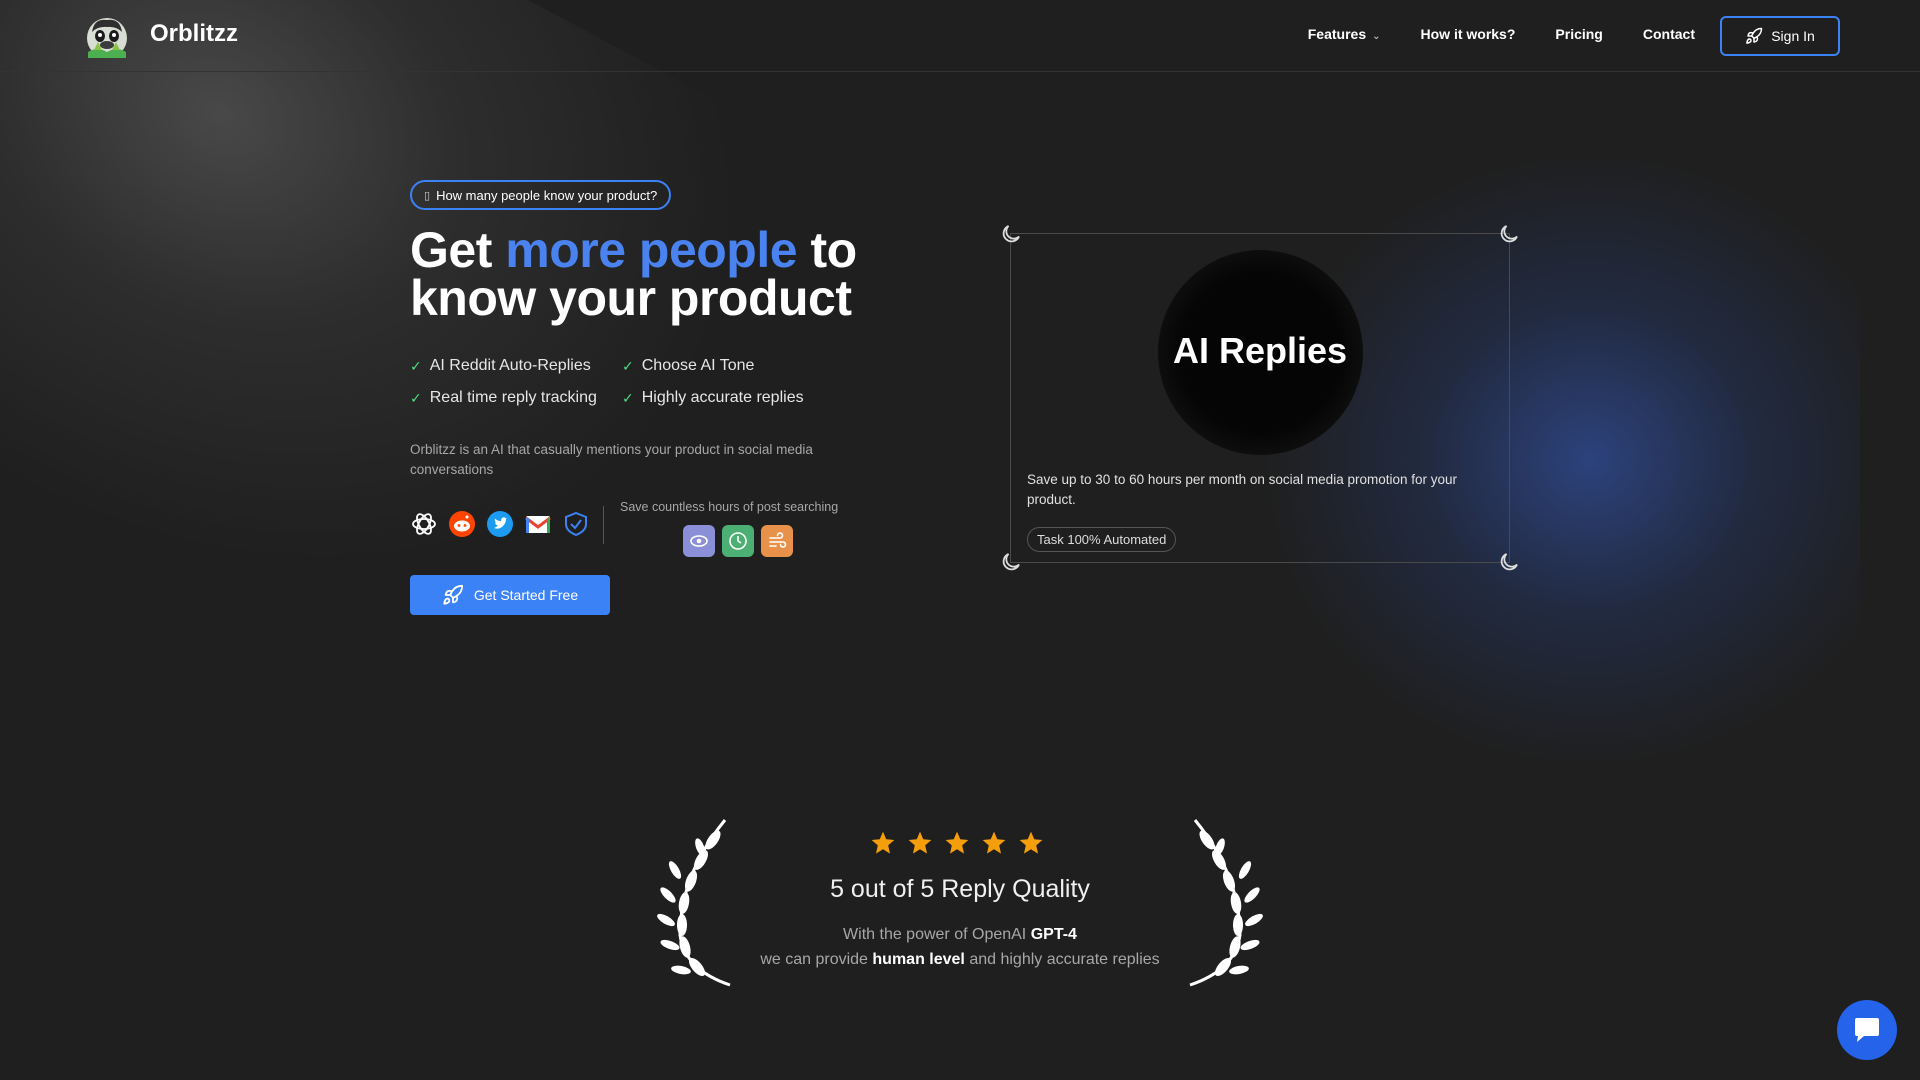  Describe the element at coordinates (1102, 539) in the screenshot. I see `automation-badge: Task 100% Automated` at that location.